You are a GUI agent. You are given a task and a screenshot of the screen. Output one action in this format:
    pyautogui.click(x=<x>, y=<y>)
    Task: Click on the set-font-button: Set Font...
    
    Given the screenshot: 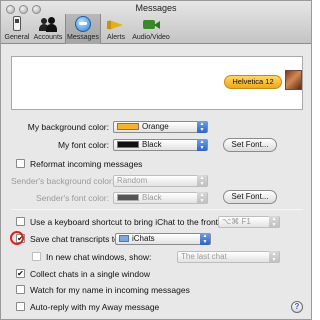 What is the action you would take?
    pyautogui.click(x=250, y=145)
    